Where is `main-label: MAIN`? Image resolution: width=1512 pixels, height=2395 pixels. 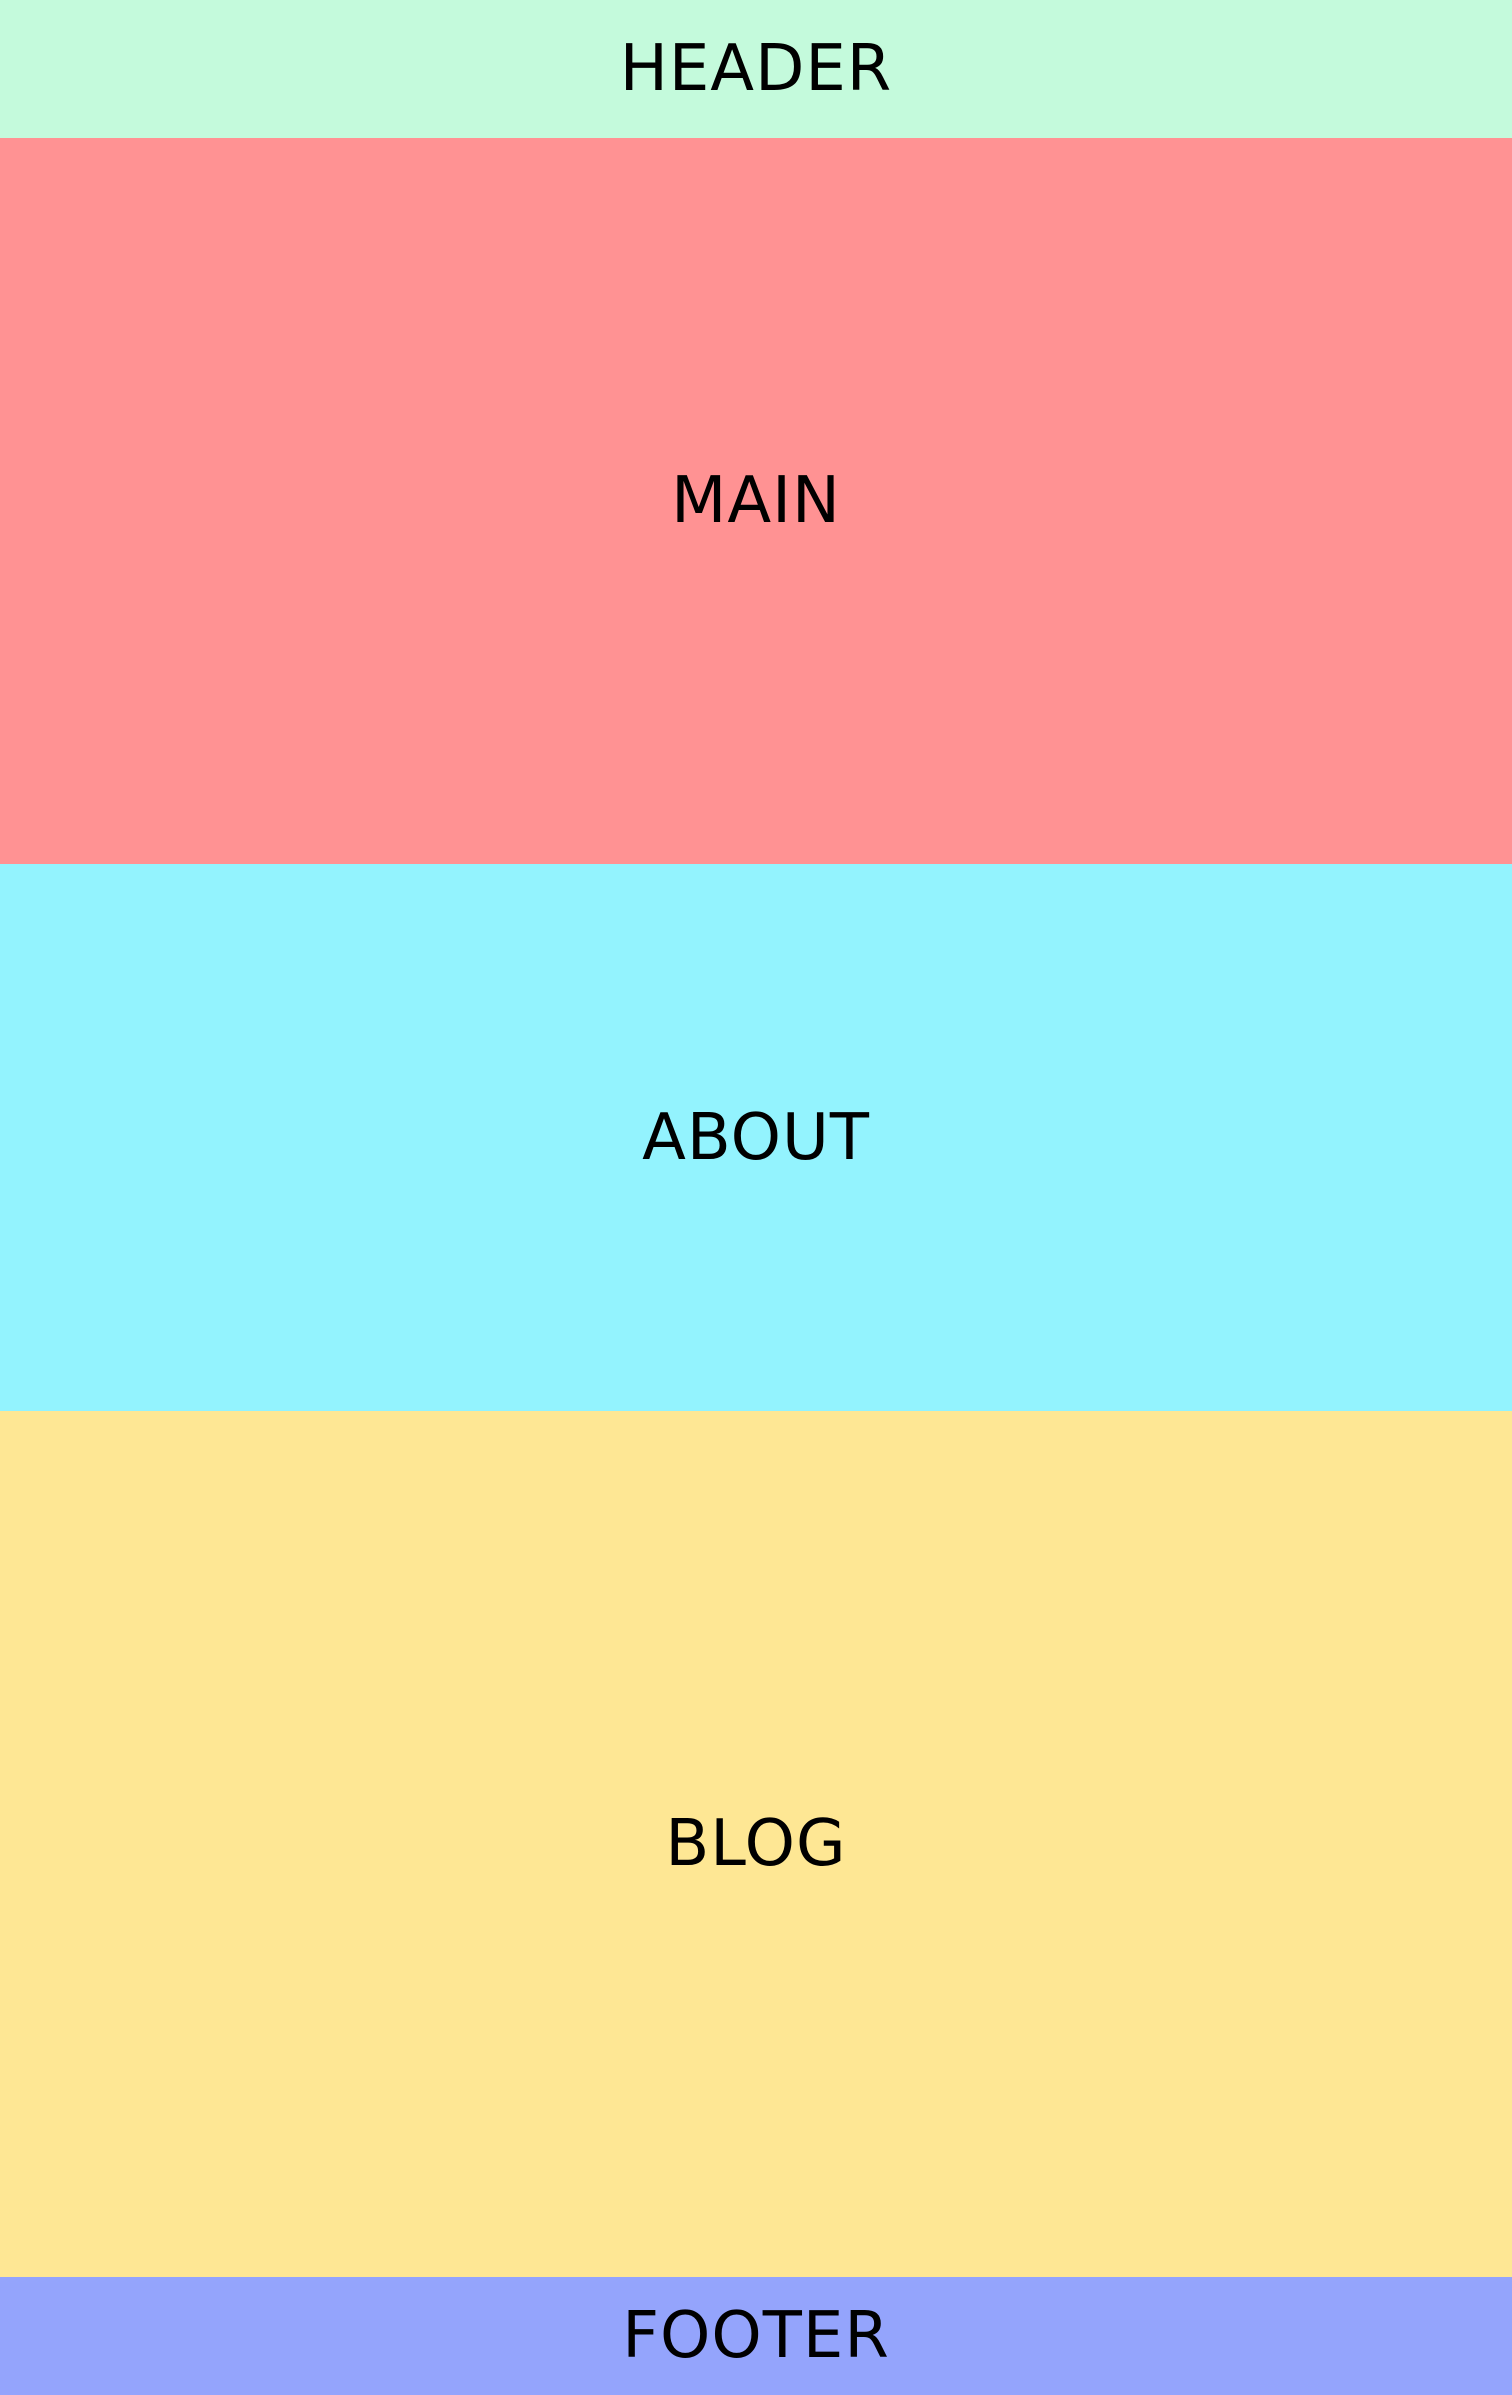
main-label: MAIN is located at coordinates (756, 501).